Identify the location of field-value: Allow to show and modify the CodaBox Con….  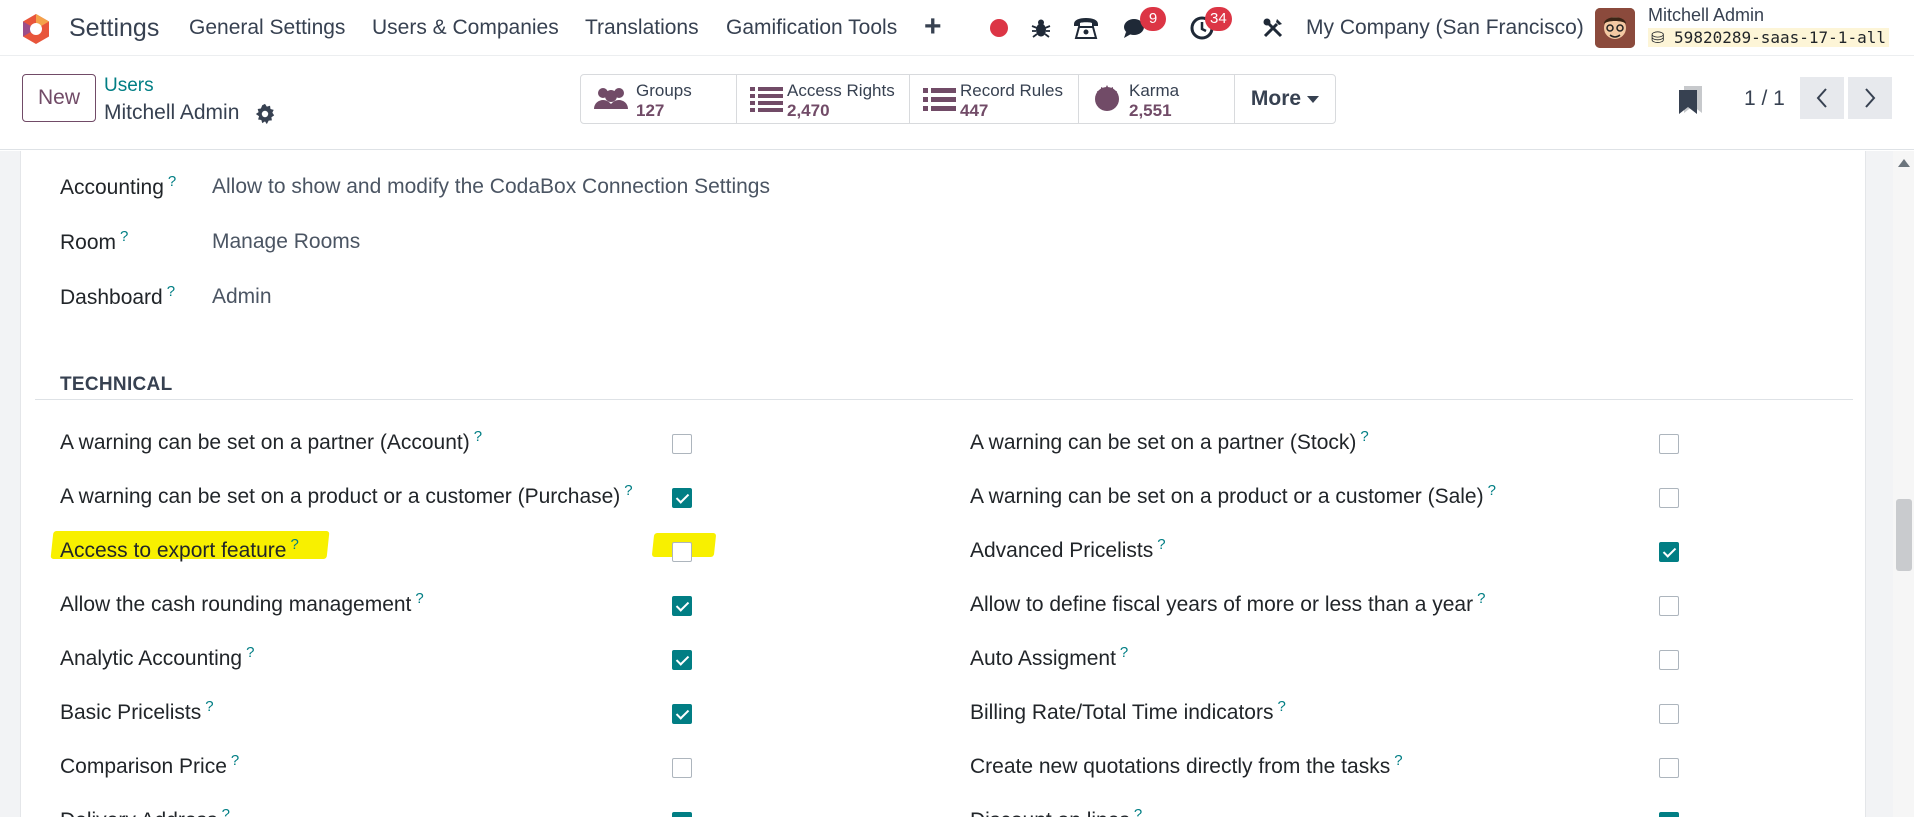
(491, 187).